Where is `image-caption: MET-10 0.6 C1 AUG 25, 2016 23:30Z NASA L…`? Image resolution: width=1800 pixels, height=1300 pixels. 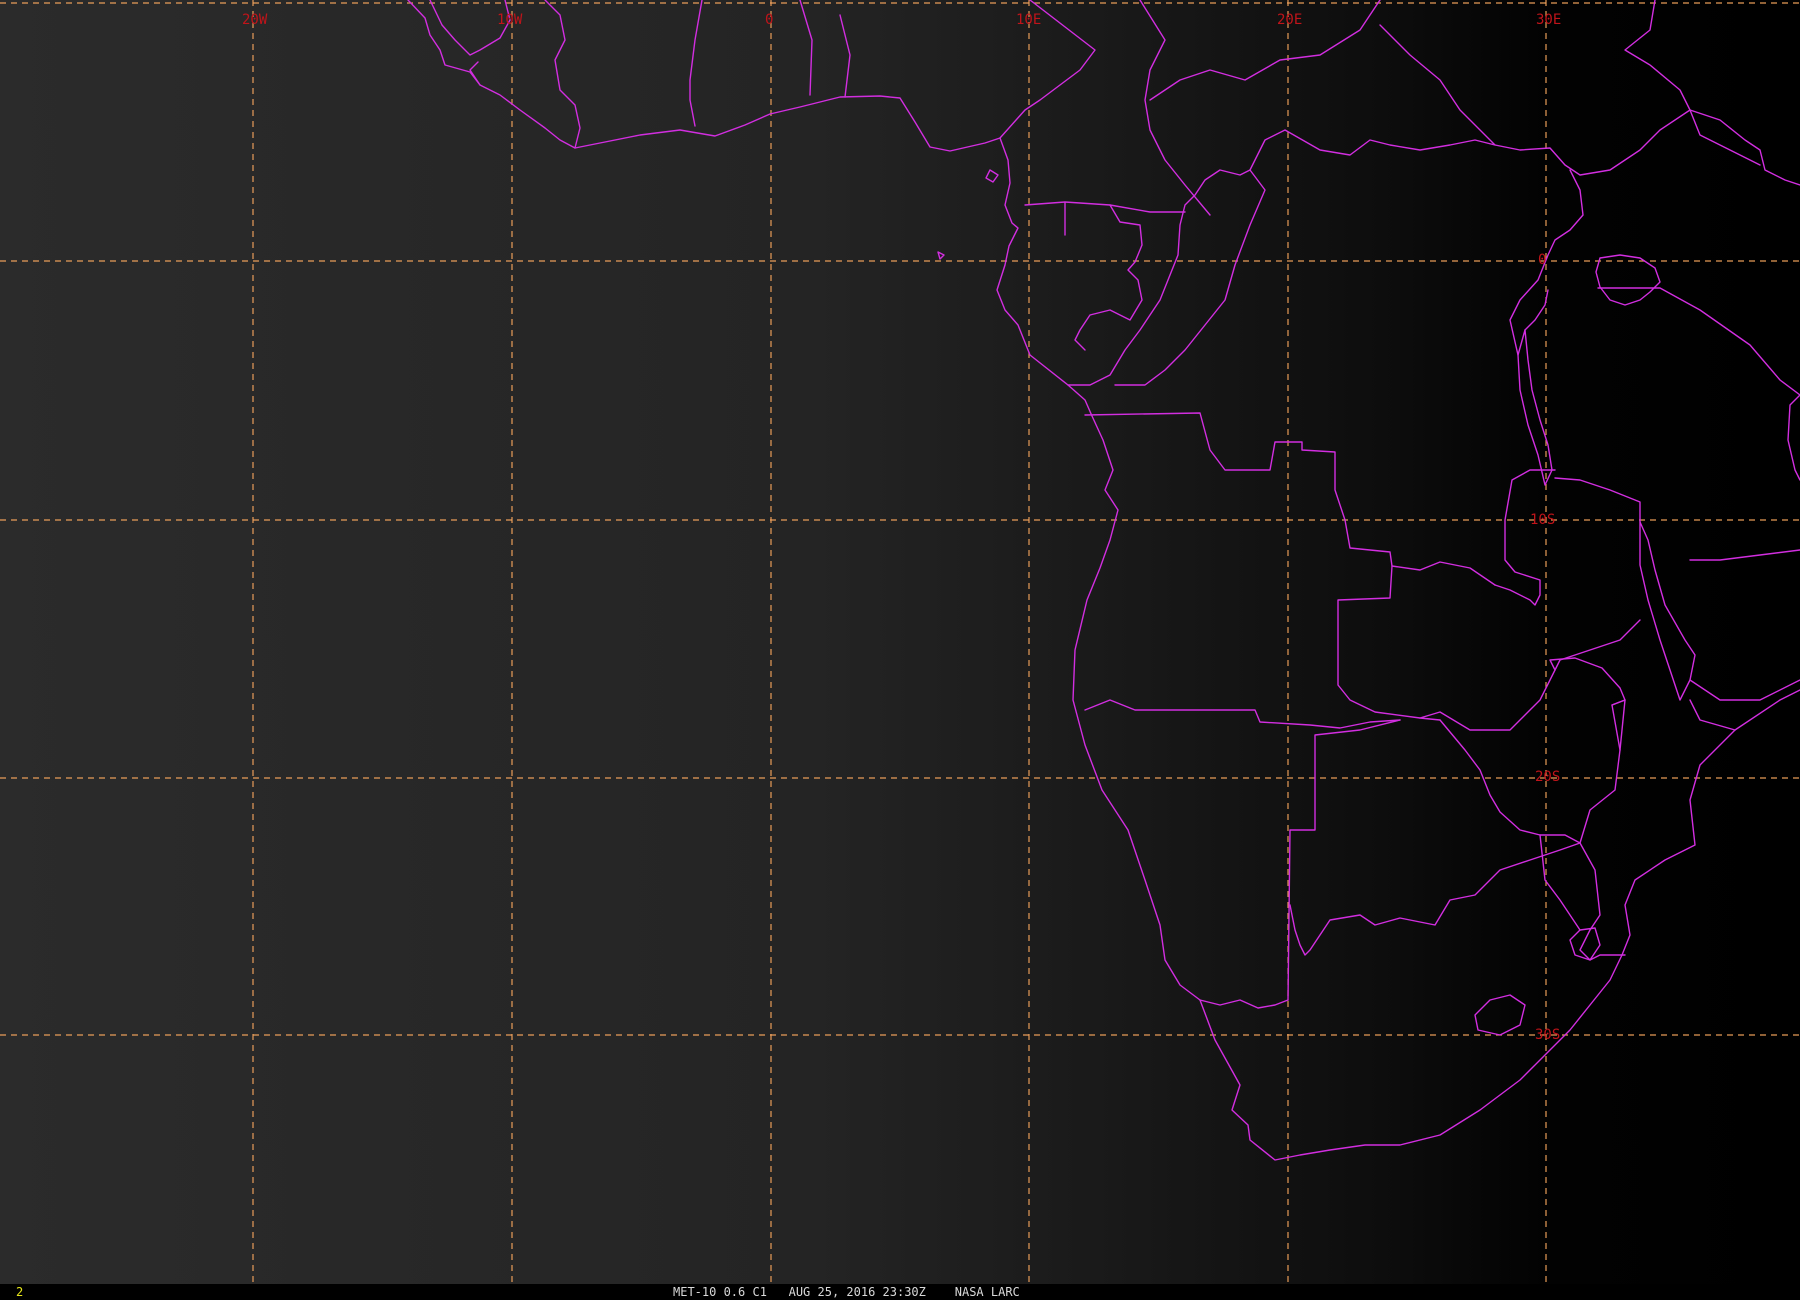 image-caption: MET-10 0.6 C1 AUG 25, 2016 23:30Z NASA L… is located at coordinates (846, 1292).